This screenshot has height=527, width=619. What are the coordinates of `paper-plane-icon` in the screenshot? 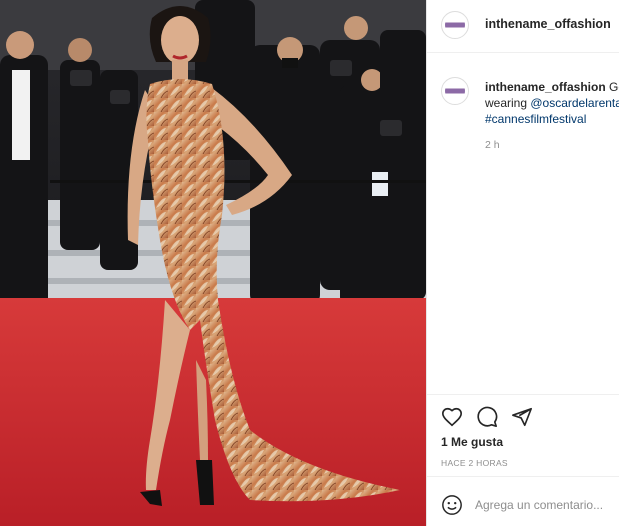 It's located at (522, 417).